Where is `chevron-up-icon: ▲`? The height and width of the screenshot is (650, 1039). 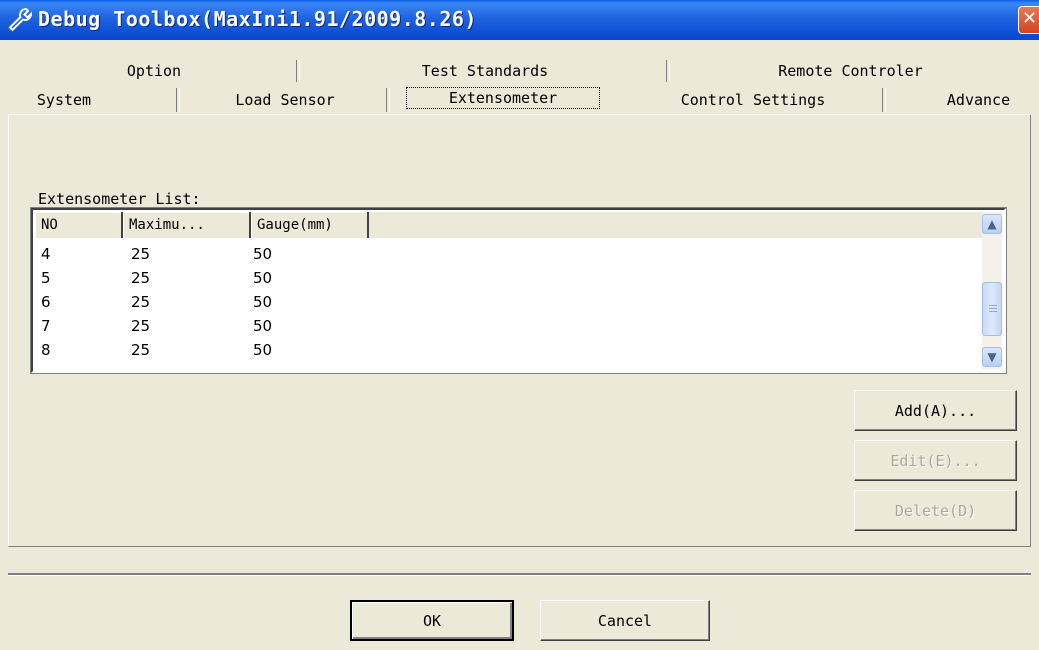
chevron-up-icon: ▲ is located at coordinates (992, 224).